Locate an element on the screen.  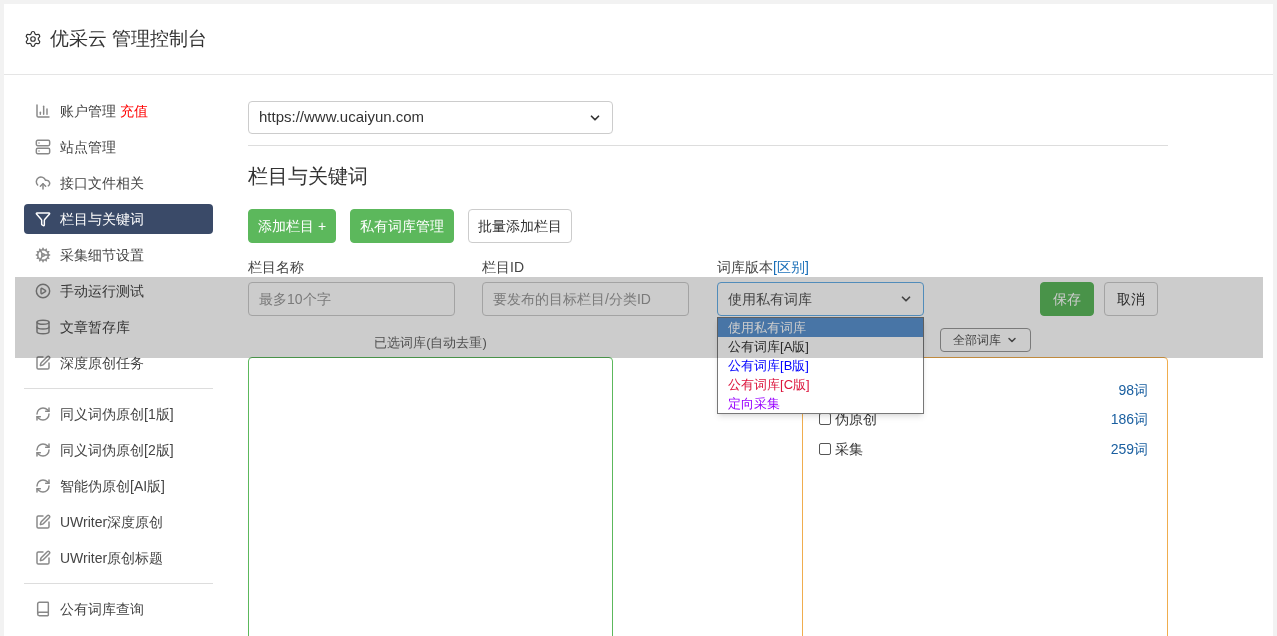
dropdown-option: 公有词库[C版] is located at coordinates (821, 384).